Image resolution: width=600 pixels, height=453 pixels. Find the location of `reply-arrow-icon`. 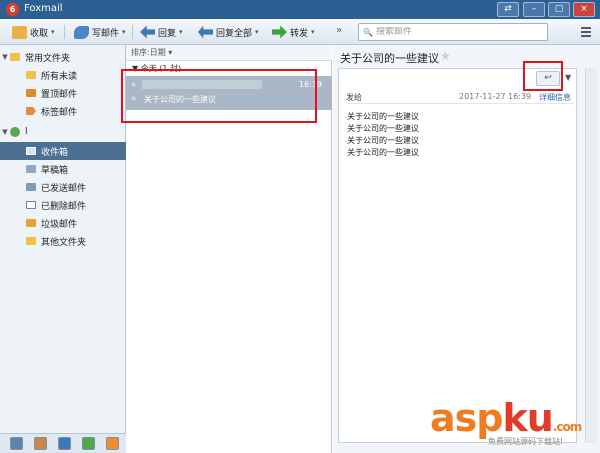

reply-arrow-icon is located at coordinates (147, 32).